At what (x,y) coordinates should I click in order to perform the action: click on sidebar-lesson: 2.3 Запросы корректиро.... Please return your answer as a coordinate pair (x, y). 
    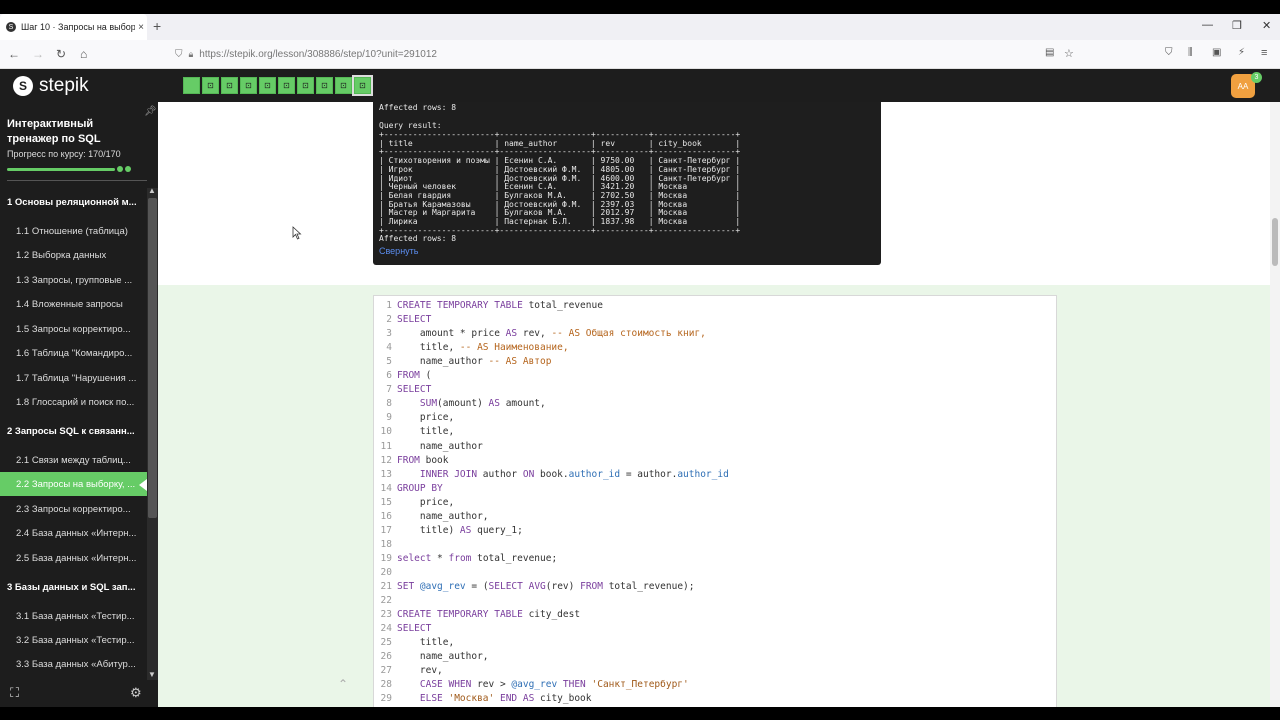
    Looking at the image, I should click on (73, 509).